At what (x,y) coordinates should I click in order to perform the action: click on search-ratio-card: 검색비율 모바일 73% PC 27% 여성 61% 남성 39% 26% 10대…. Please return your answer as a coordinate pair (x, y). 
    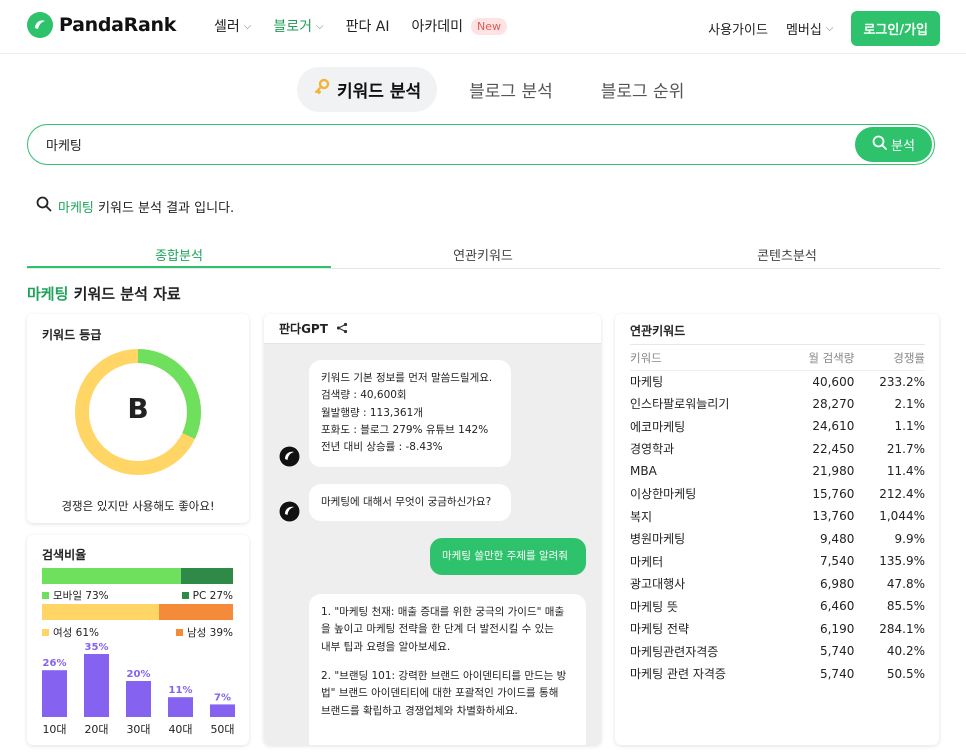
    Looking at the image, I should click on (138, 640).